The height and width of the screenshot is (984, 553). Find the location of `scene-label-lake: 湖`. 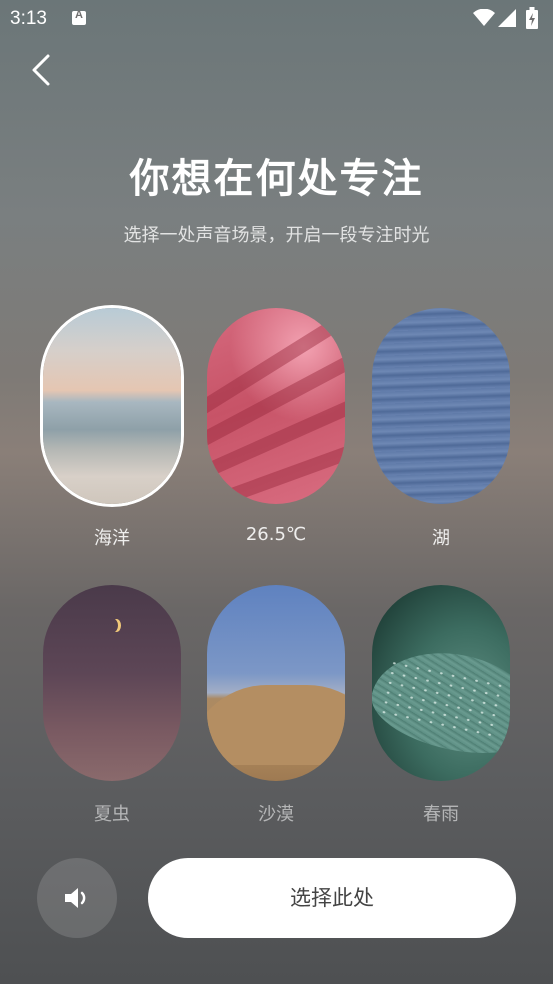

scene-label-lake: 湖 is located at coordinates (441, 538).